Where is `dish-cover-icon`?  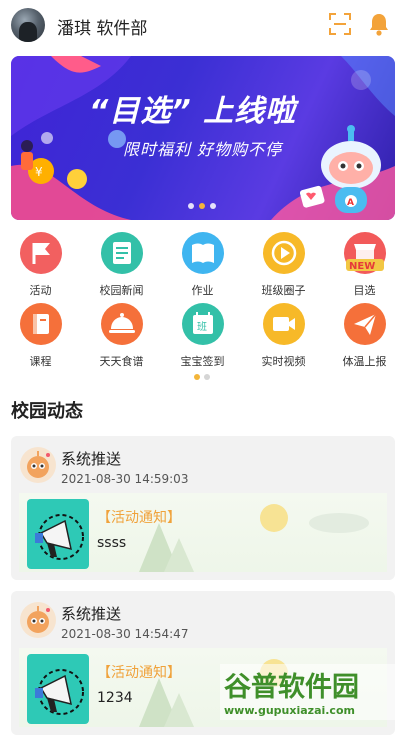 dish-cover-icon is located at coordinates (121, 324).